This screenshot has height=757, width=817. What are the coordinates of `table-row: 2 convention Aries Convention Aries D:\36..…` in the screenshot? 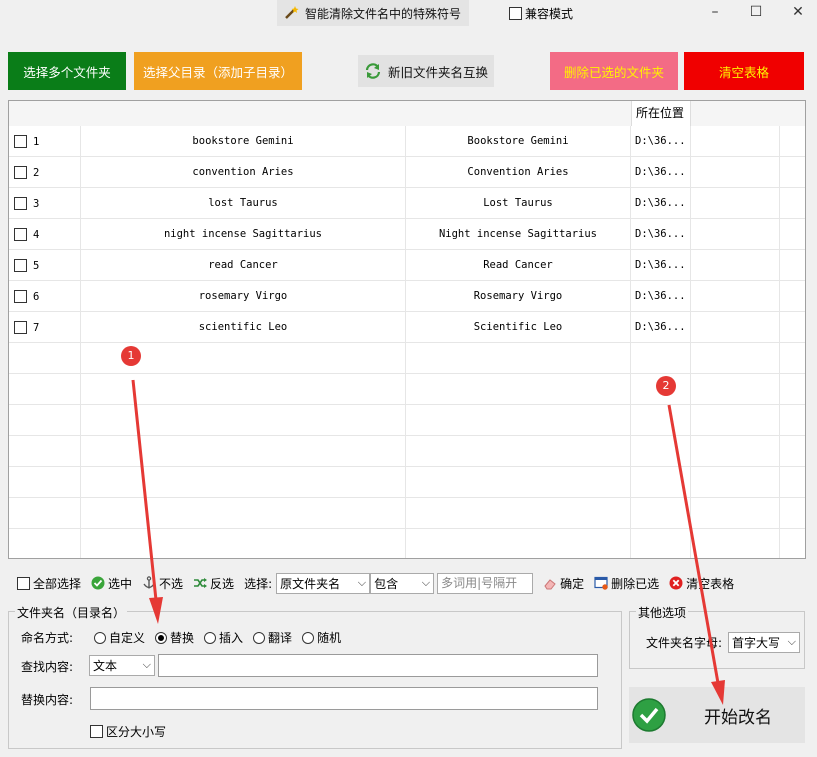 It's located at (407, 172).